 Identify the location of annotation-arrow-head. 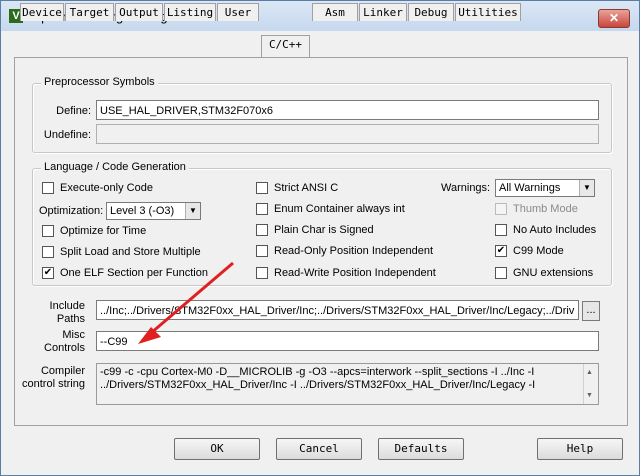
(149, 335).